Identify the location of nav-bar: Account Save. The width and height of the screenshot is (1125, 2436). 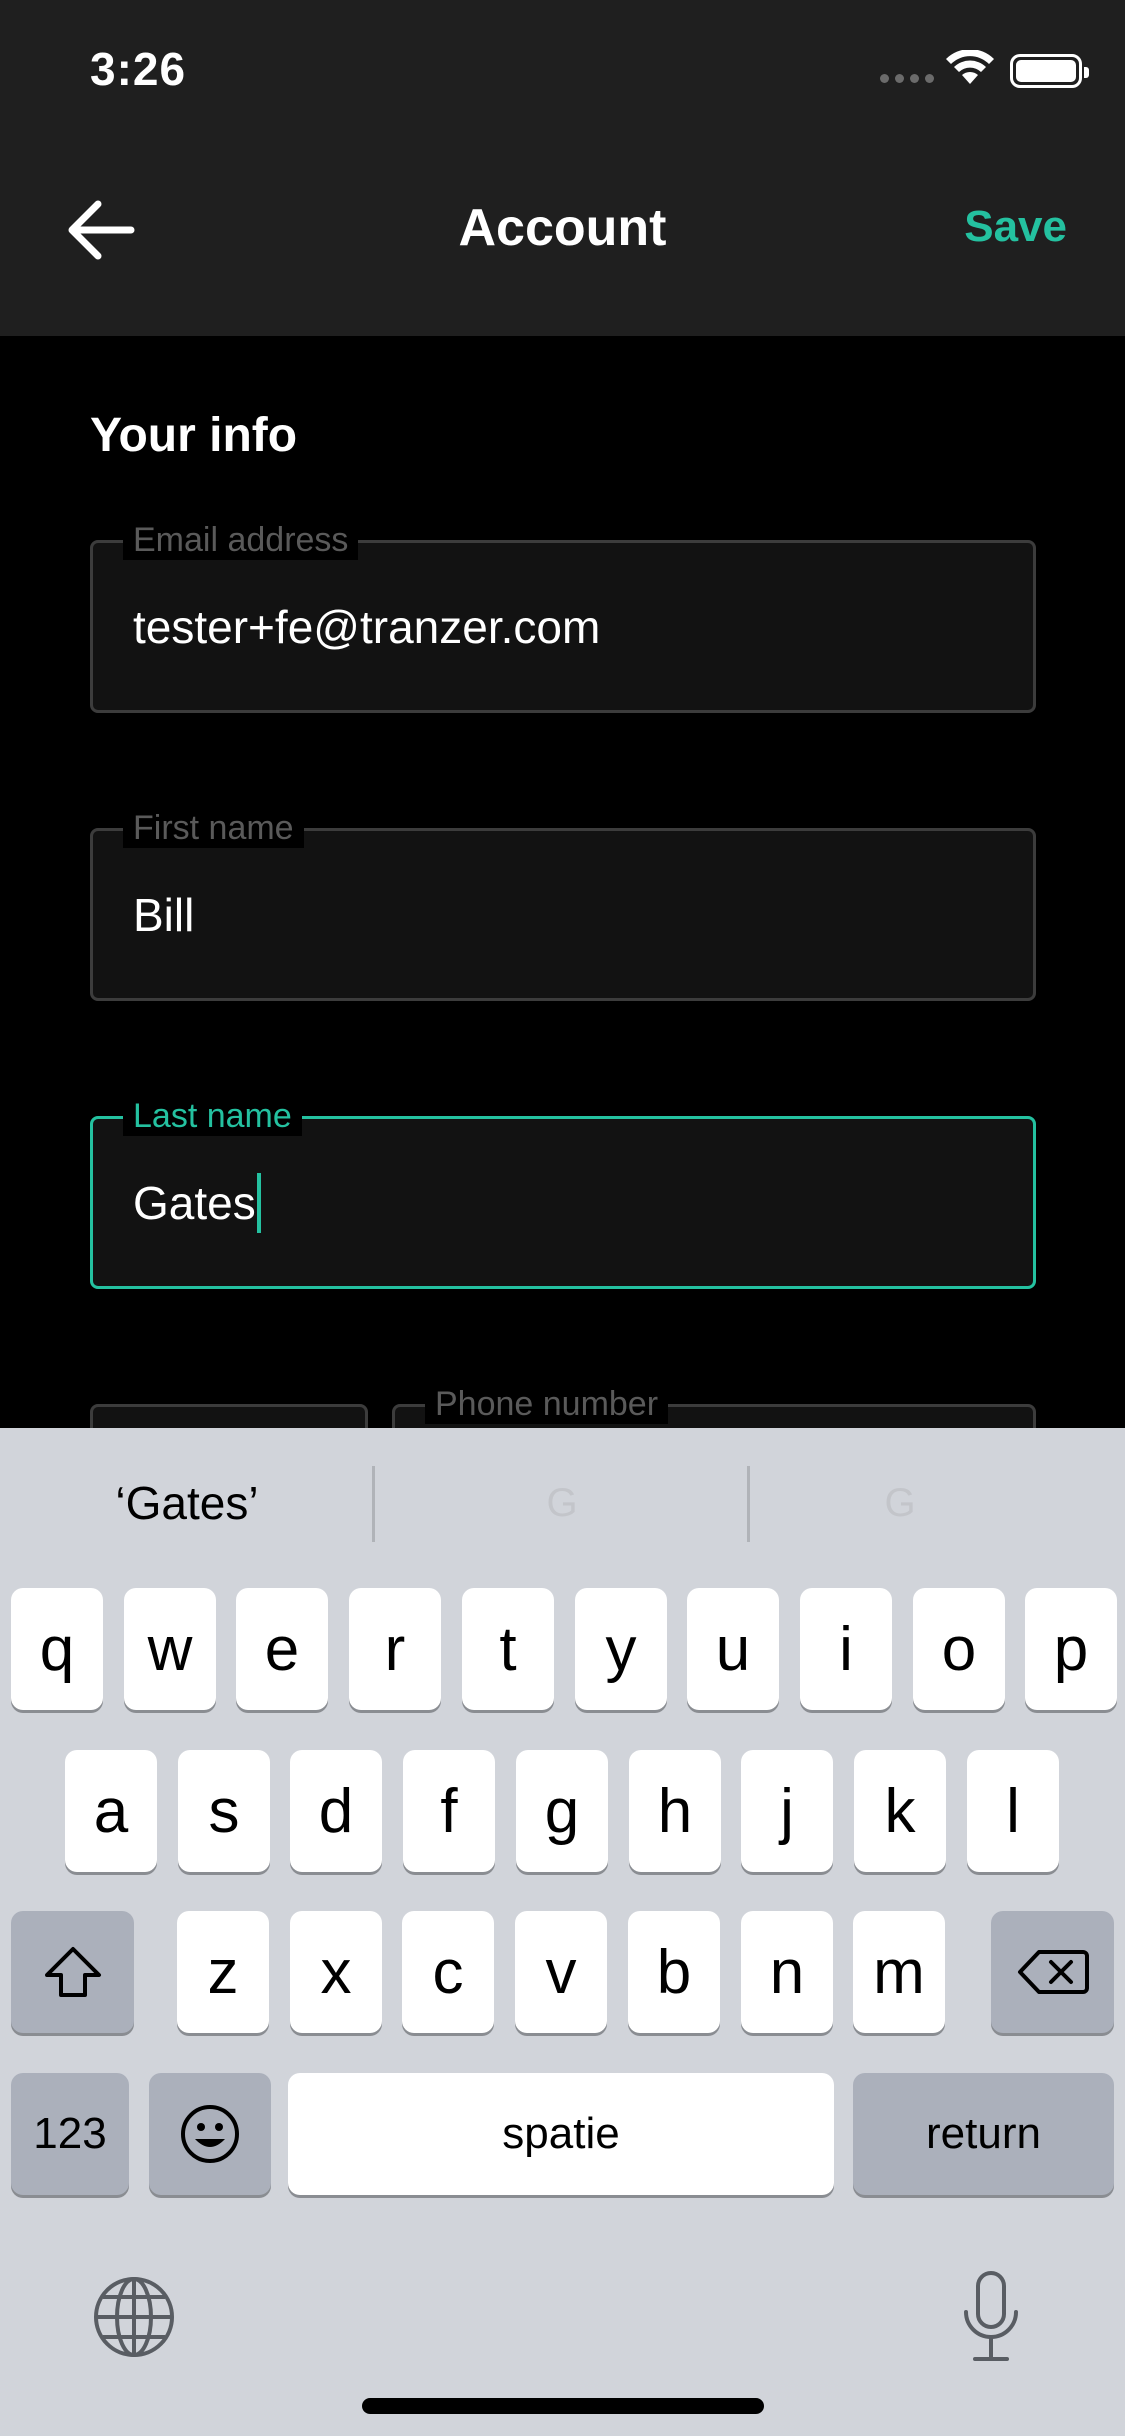
(562, 238).